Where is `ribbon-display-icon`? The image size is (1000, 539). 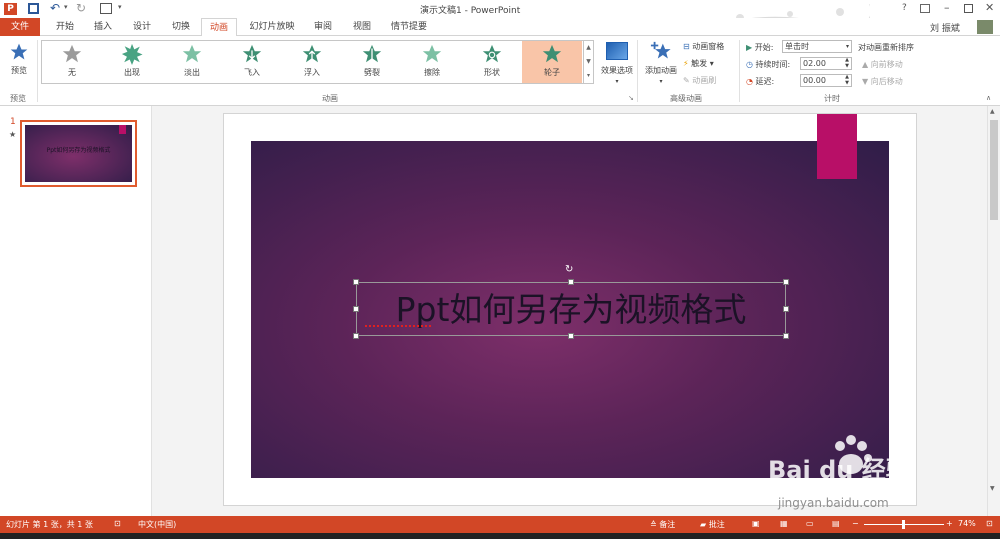 ribbon-display-icon is located at coordinates (925, 8).